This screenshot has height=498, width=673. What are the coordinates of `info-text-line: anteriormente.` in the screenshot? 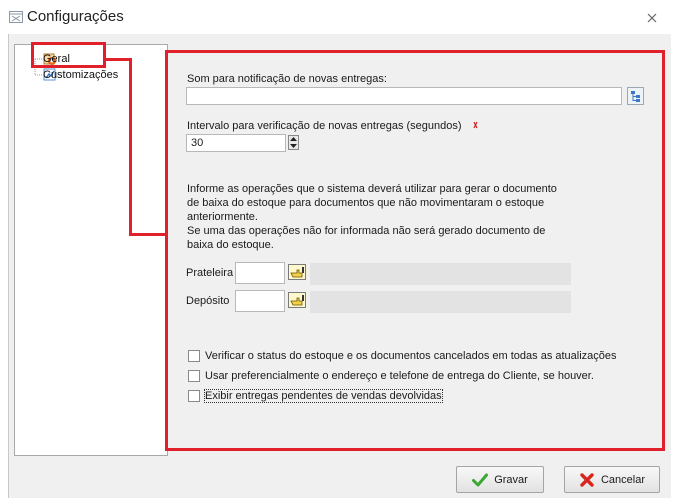 It's located at (222, 217).